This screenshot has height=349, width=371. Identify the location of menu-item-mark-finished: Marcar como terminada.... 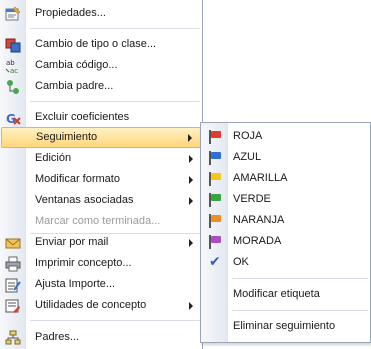
(101, 221).